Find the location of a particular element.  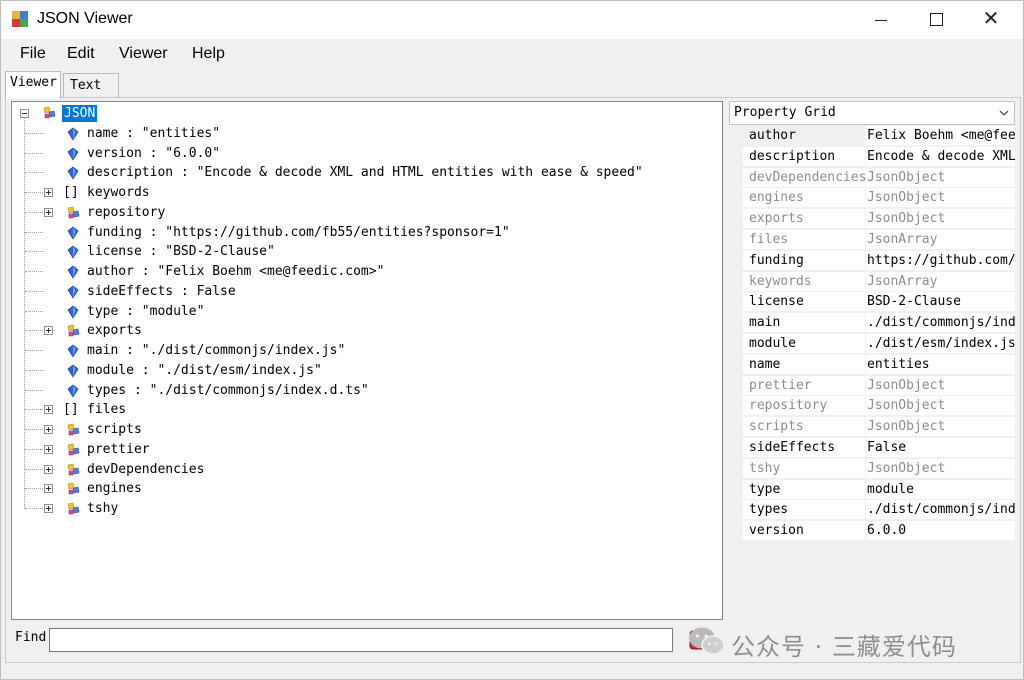

collapse-icon is located at coordinates (24, 113).